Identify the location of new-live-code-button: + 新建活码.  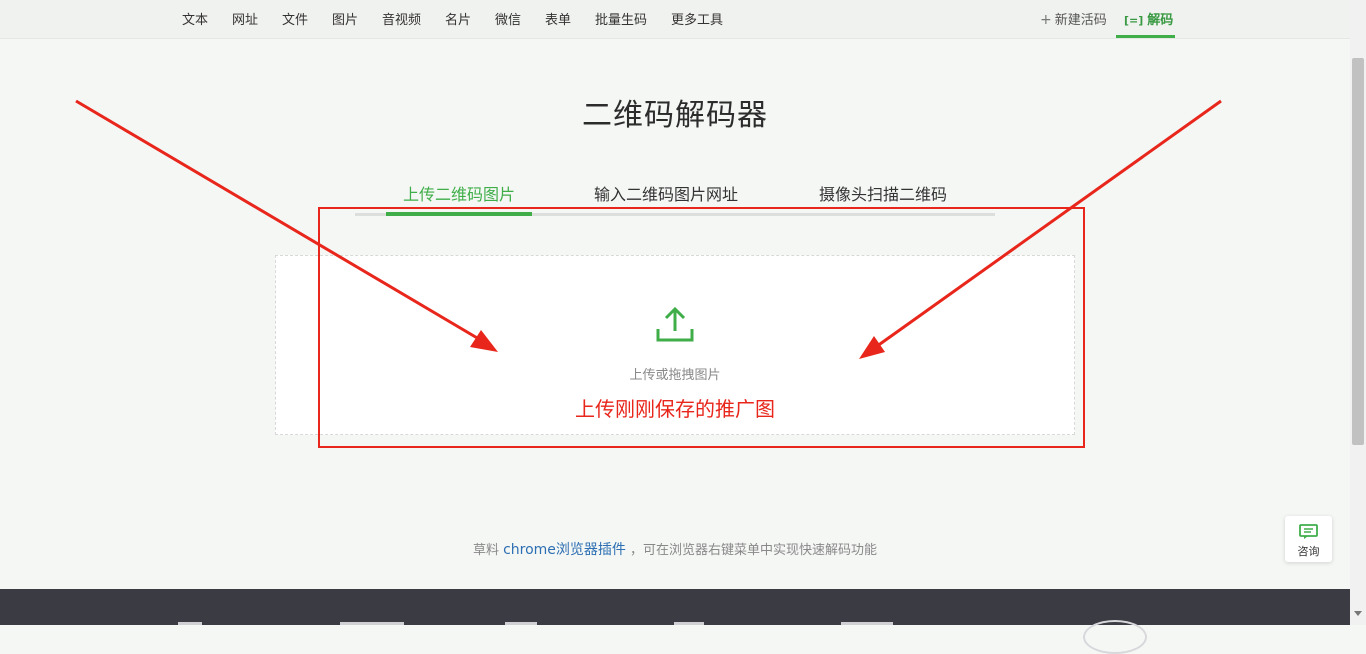
(1073, 18).